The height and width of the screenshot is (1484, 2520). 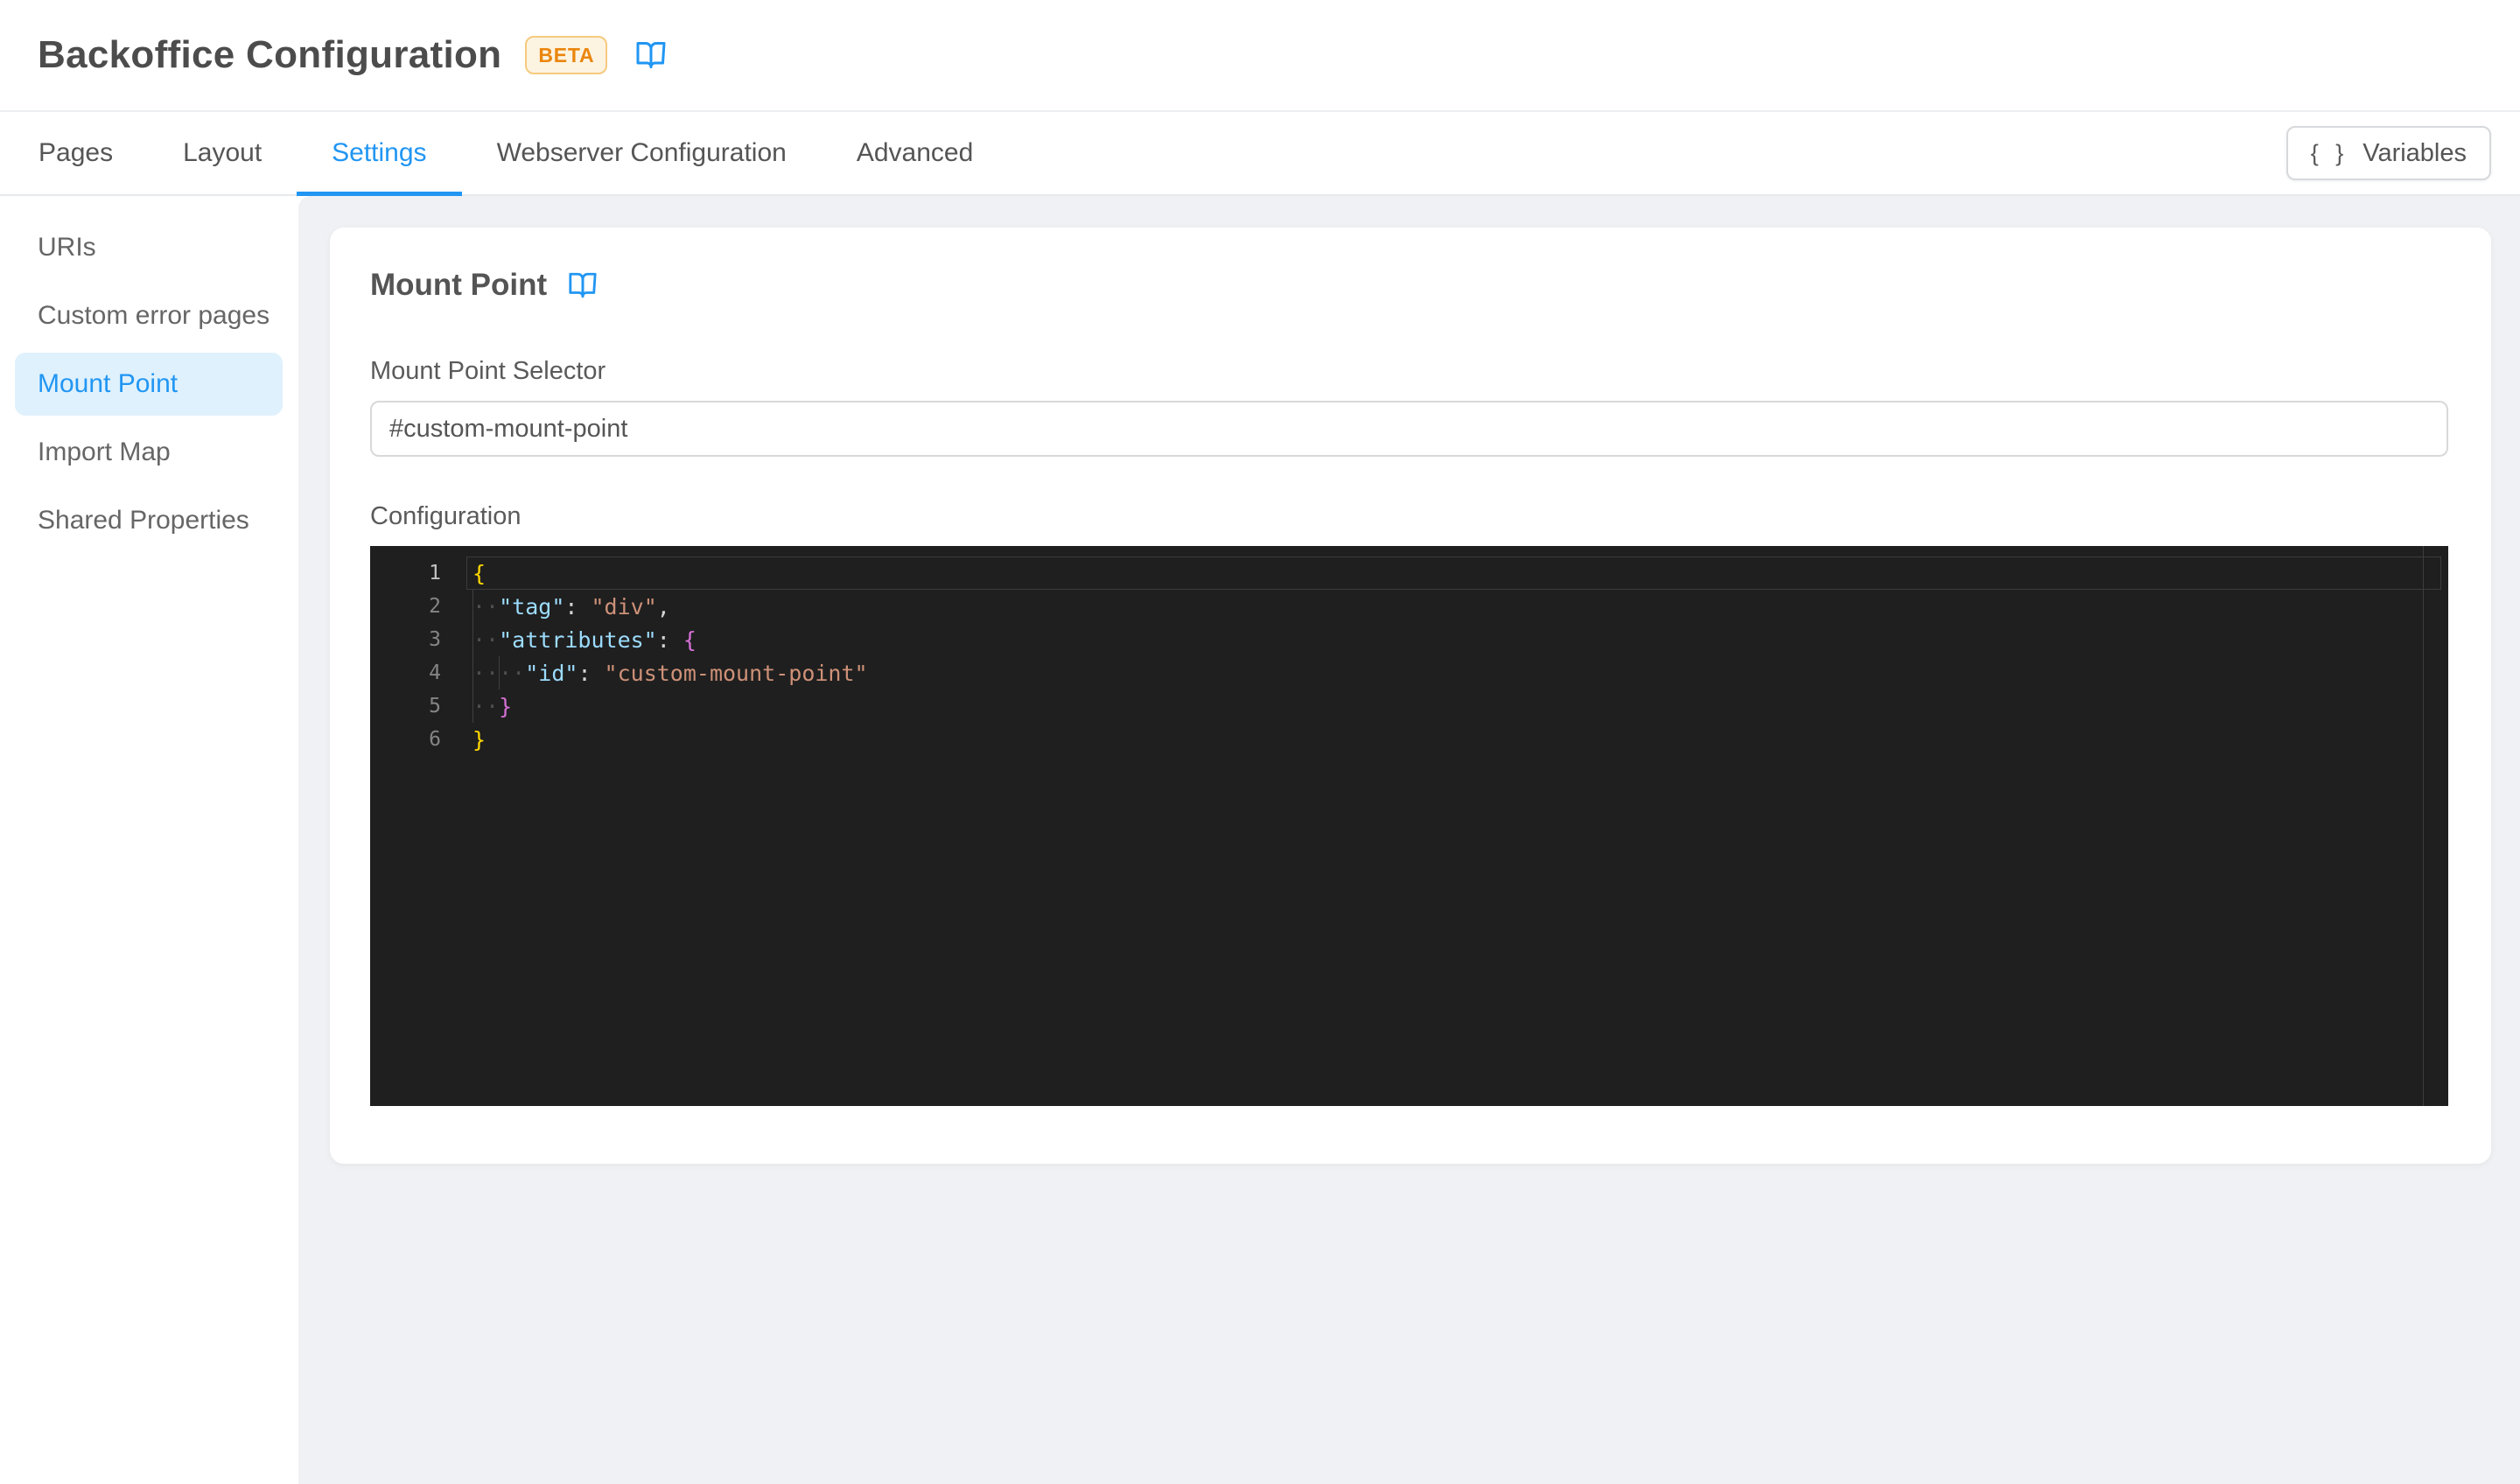 I want to click on code-line-1: 1{, so click(x=1409, y=573).